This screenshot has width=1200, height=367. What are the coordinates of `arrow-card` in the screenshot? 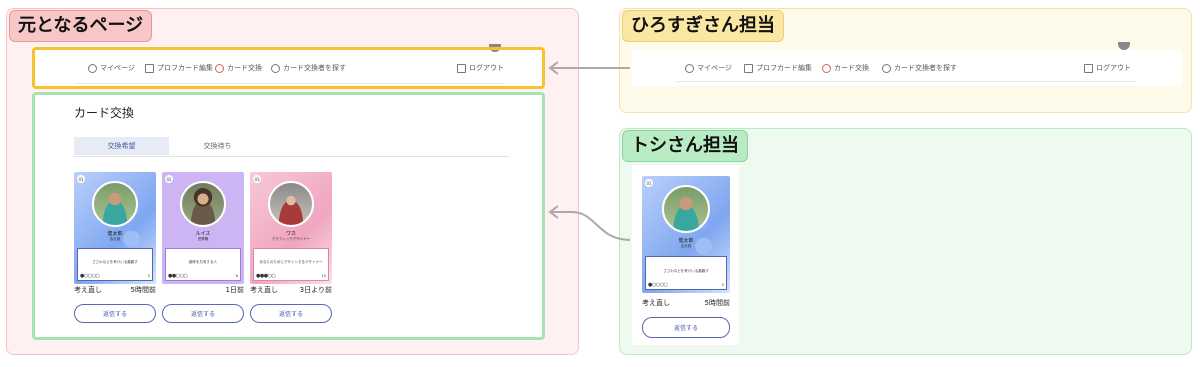 It's located at (591, 226).